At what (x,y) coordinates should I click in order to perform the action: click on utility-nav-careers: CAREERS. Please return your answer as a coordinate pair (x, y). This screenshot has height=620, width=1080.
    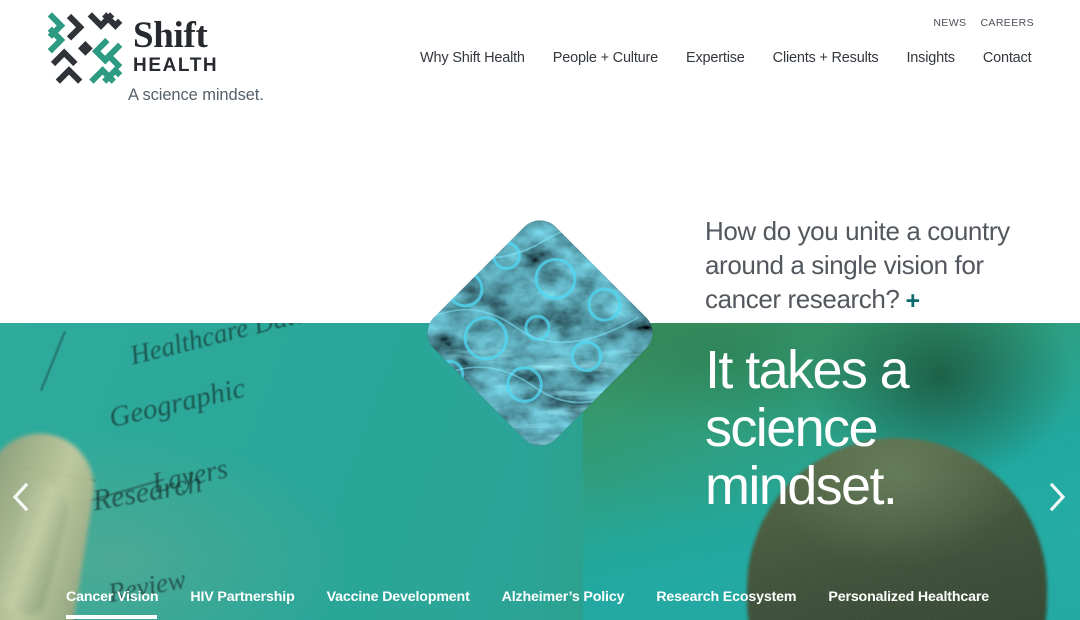
    Looking at the image, I should click on (1007, 23).